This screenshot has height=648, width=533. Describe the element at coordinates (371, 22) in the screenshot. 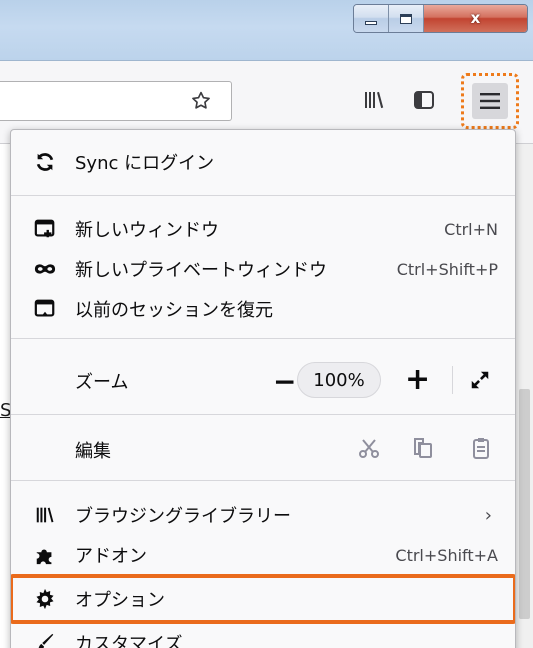

I see `minimize-icon` at that location.